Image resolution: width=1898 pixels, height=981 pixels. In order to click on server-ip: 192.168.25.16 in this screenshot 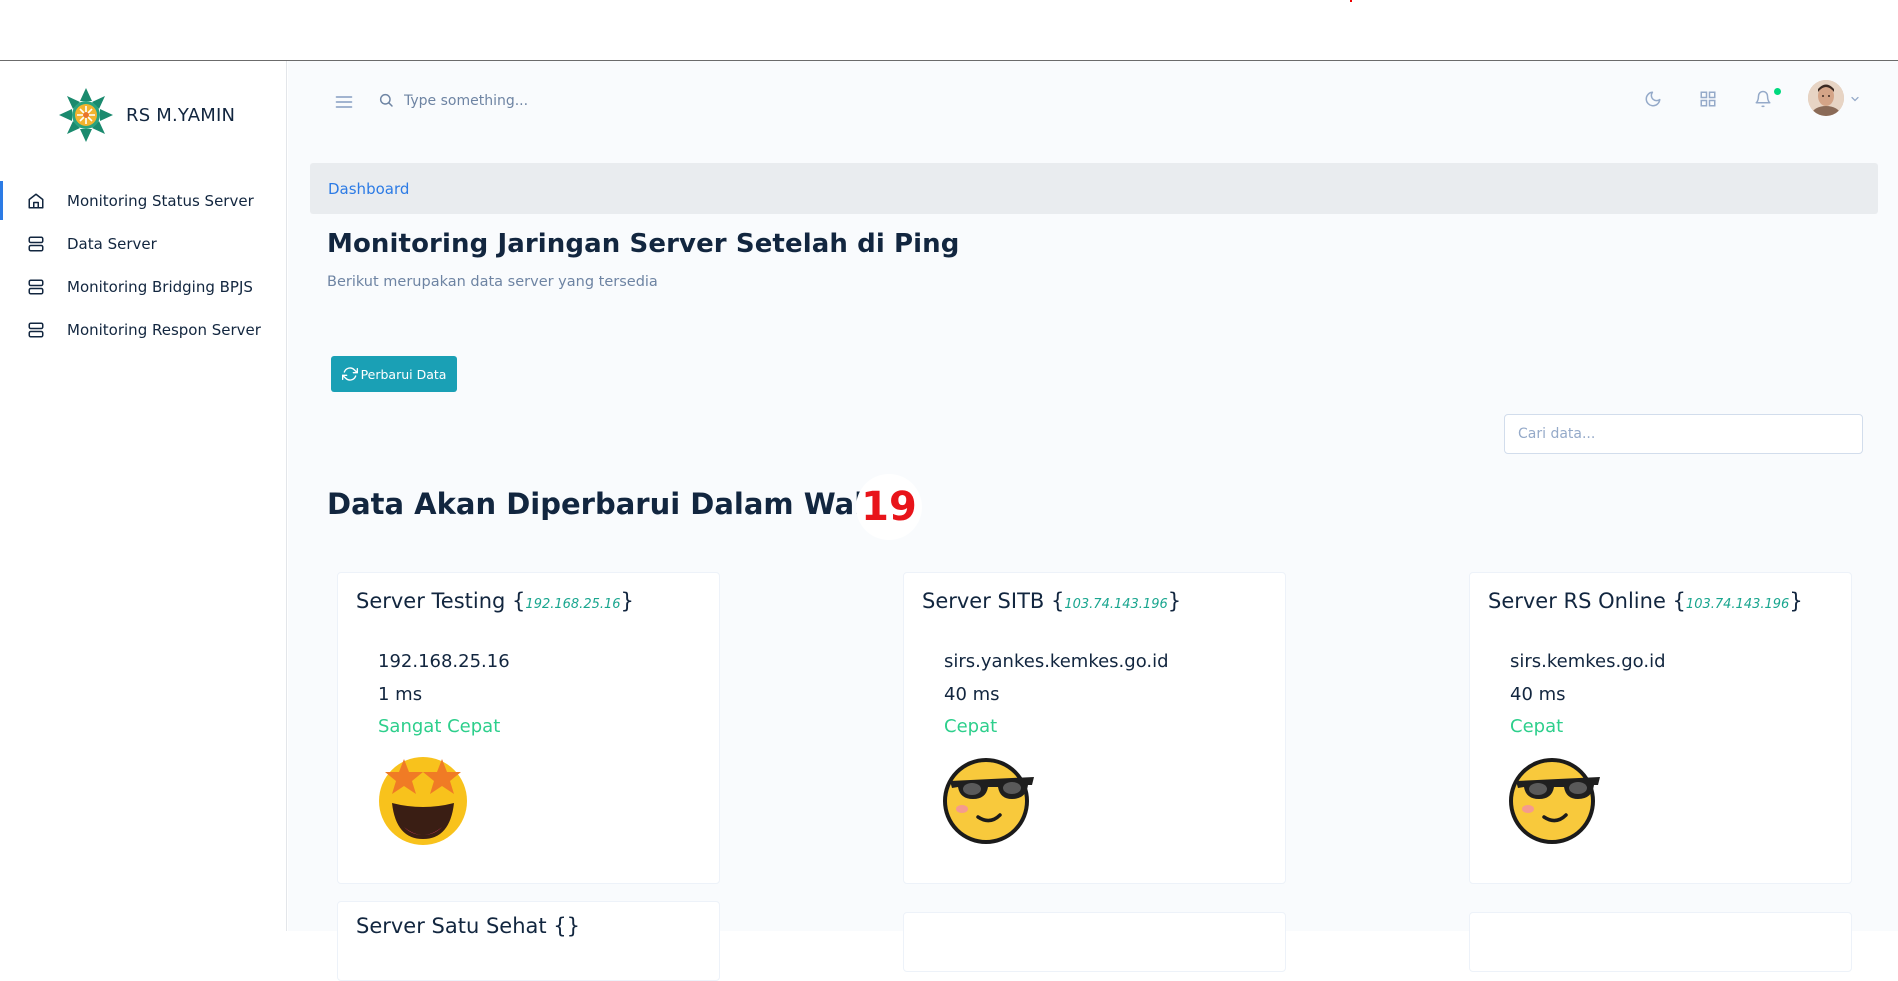, I will do `click(573, 604)`.